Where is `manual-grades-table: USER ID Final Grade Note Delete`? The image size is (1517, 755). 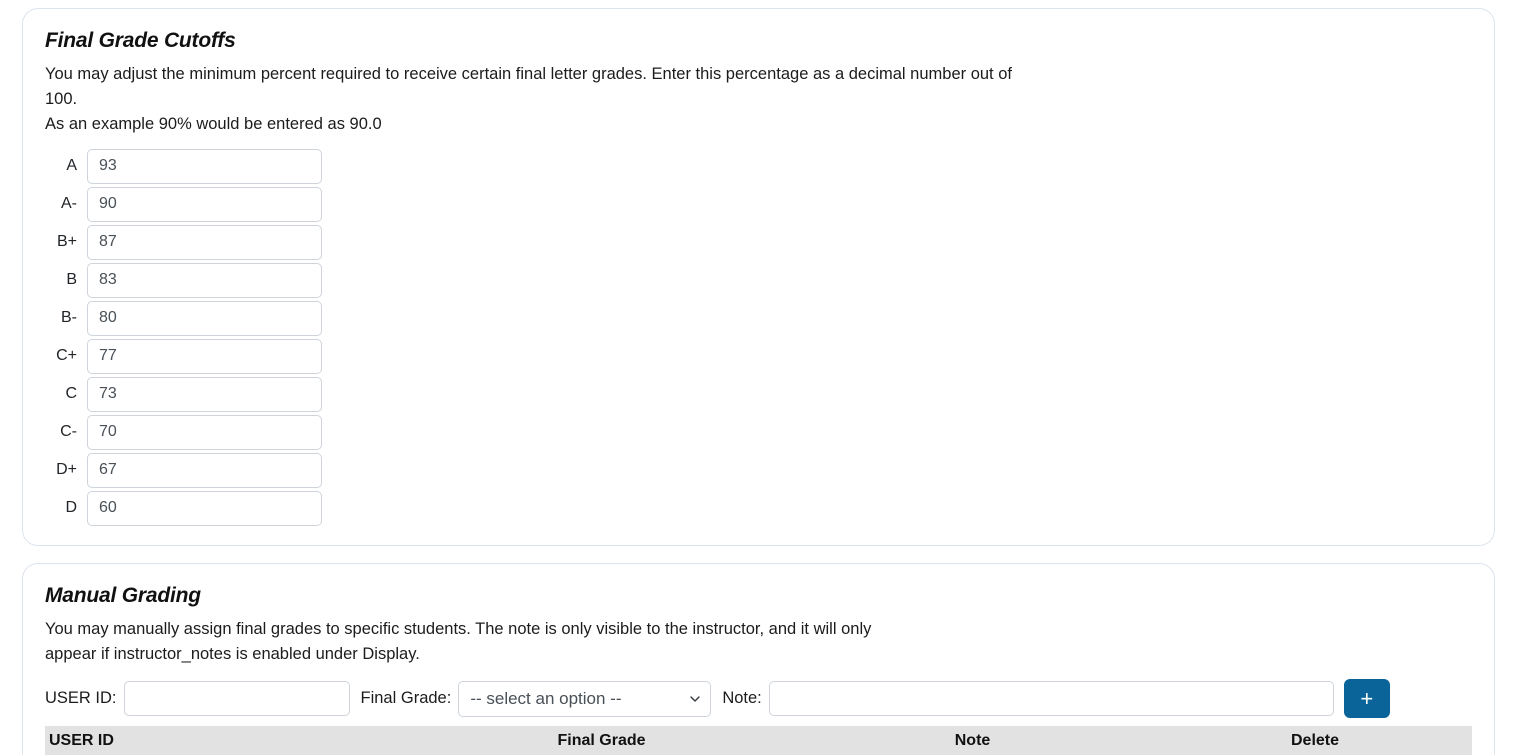
manual-grades-table: USER ID Final Grade Note Delete is located at coordinates (758, 740).